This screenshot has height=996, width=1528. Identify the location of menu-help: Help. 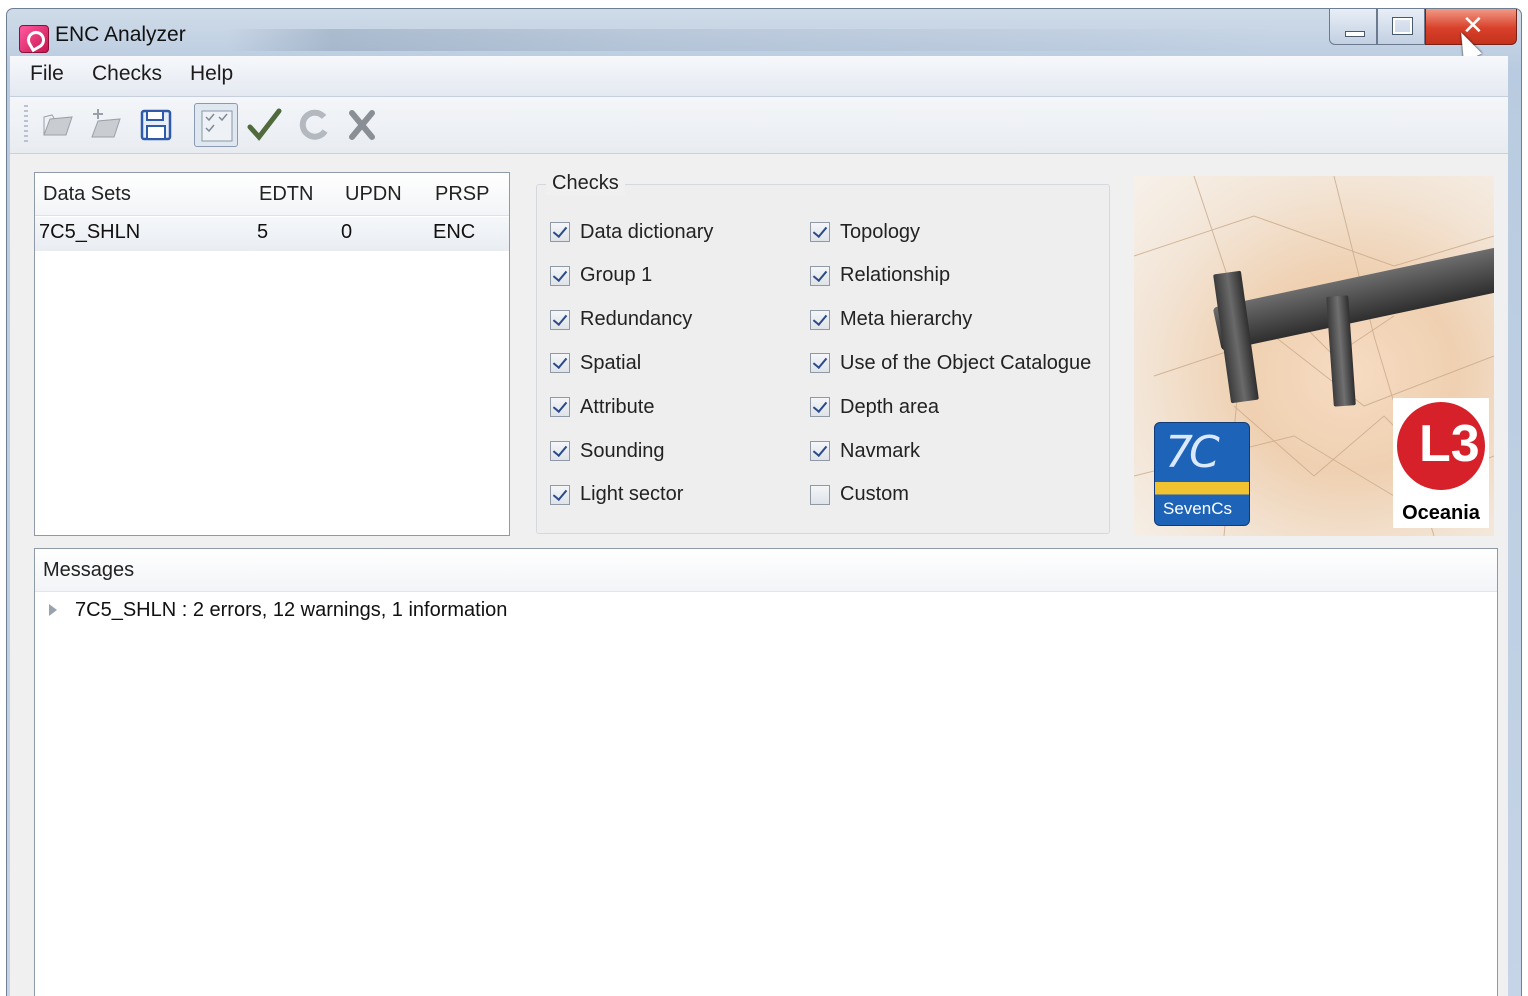
(211, 74).